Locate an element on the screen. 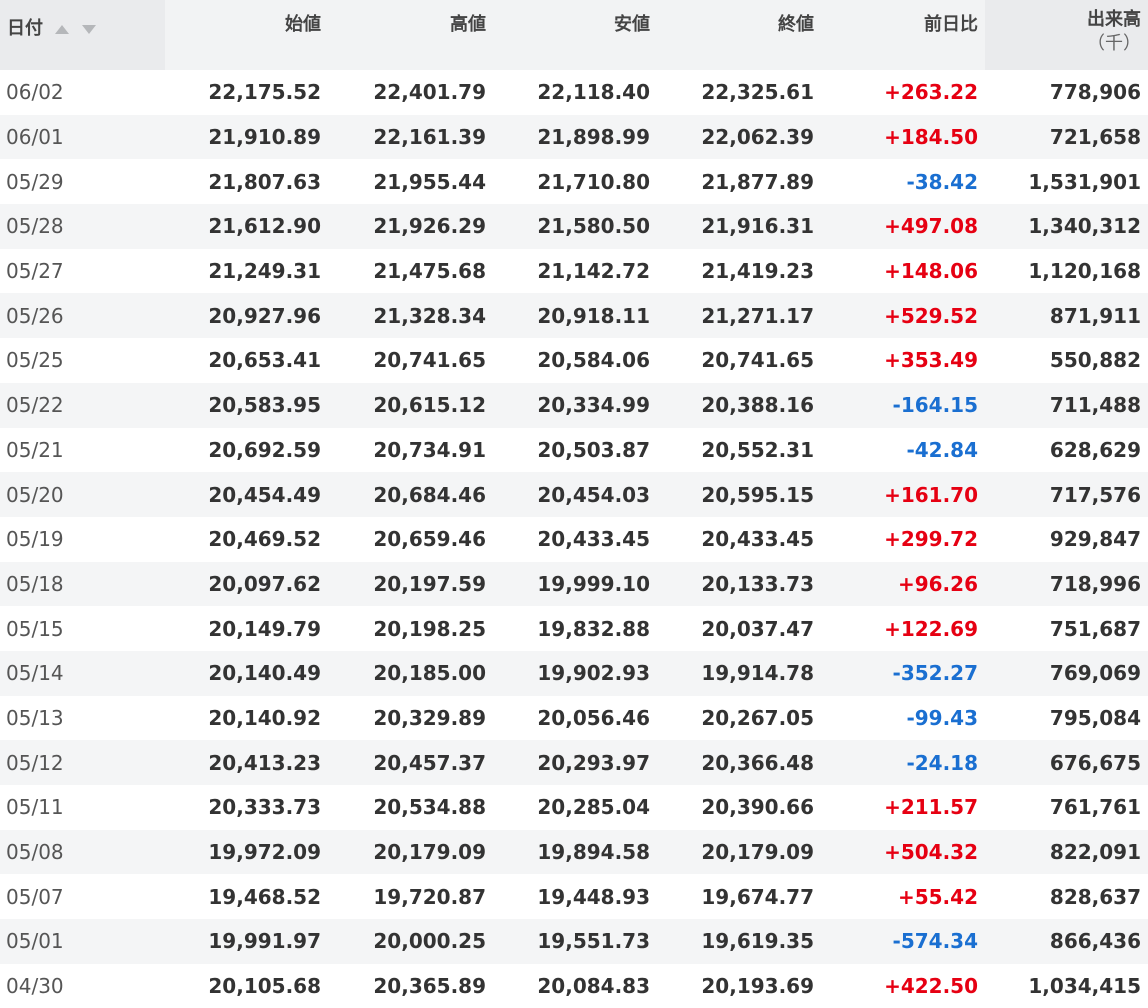 The image size is (1148, 1008). open-cell: 21,807.63 is located at coordinates (264, 181).